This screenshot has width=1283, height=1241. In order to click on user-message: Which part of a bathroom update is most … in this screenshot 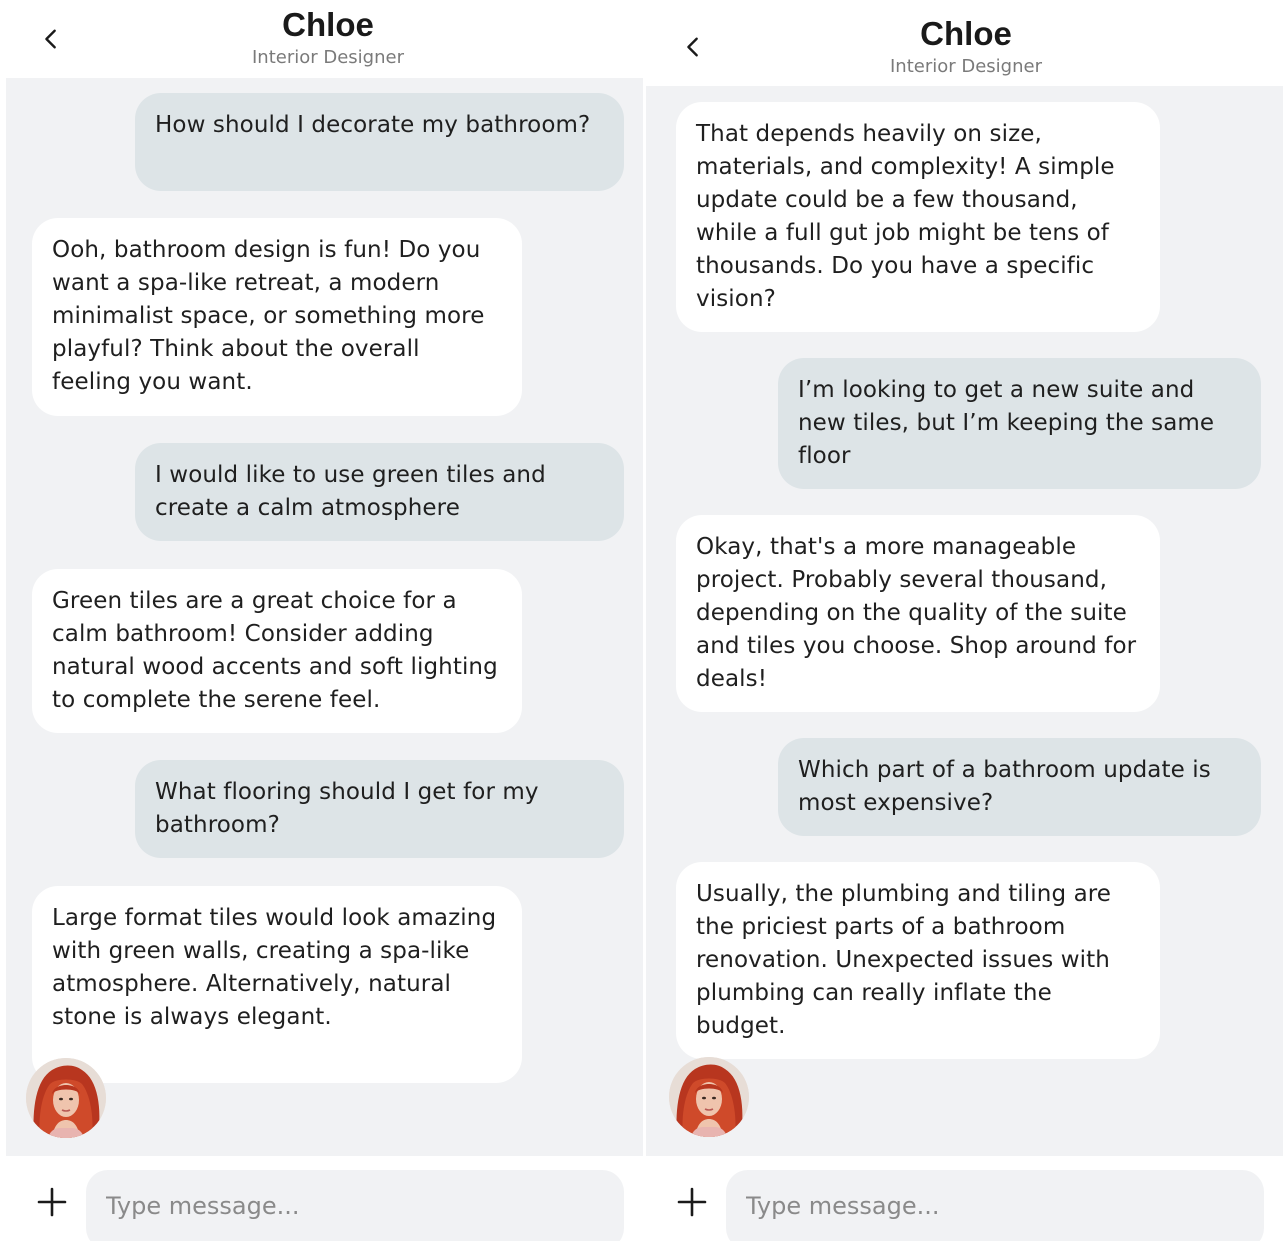, I will do `click(1019, 787)`.